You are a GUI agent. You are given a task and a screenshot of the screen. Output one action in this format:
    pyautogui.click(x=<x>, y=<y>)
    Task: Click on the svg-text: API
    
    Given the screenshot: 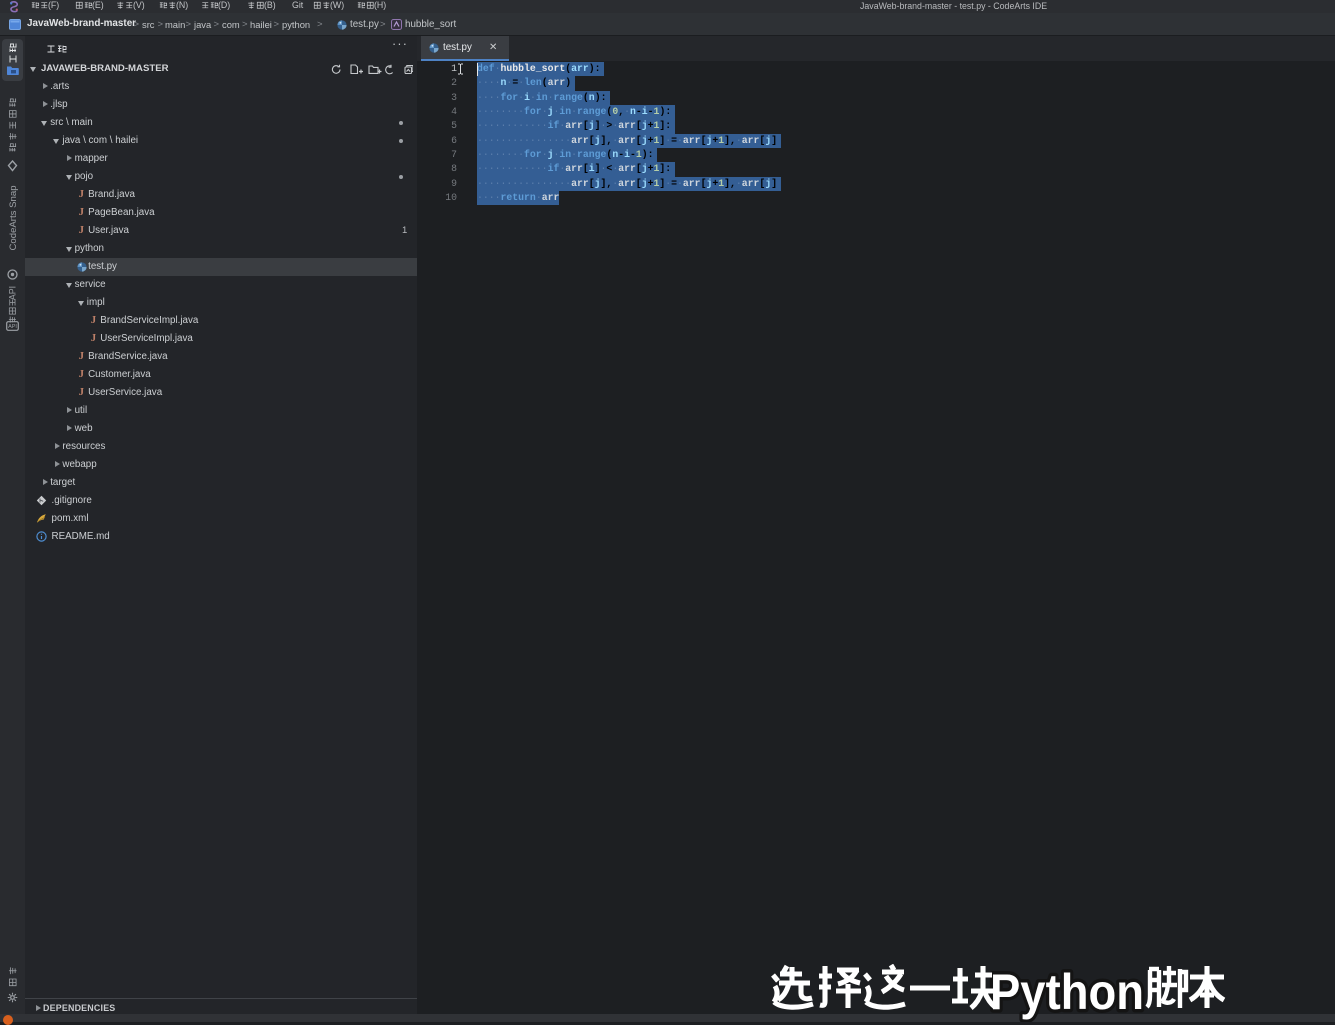 What is the action you would take?
    pyautogui.click(x=12, y=327)
    